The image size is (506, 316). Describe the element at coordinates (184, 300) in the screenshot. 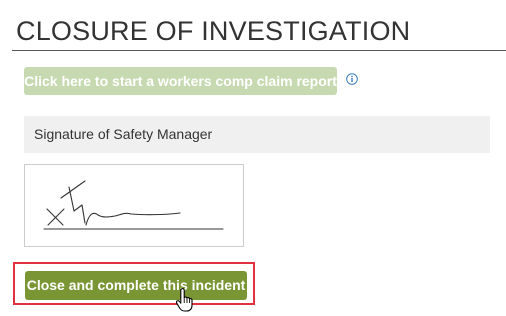

I see `hand-pointer-icon` at that location.